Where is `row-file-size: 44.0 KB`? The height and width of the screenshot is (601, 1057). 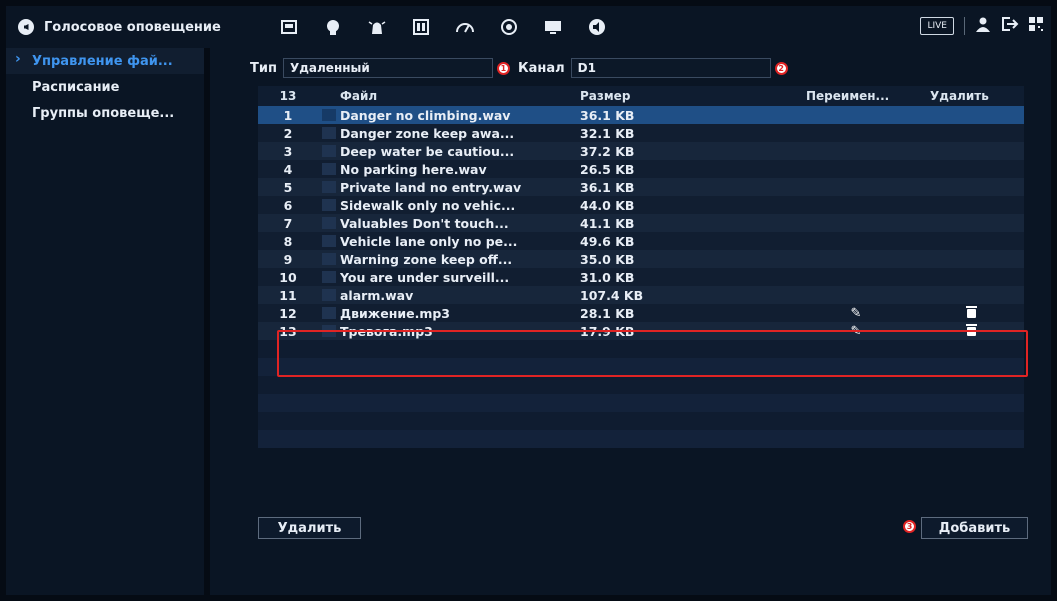 row-file-size: 44.0 KB is located at coordinates (607, 205).